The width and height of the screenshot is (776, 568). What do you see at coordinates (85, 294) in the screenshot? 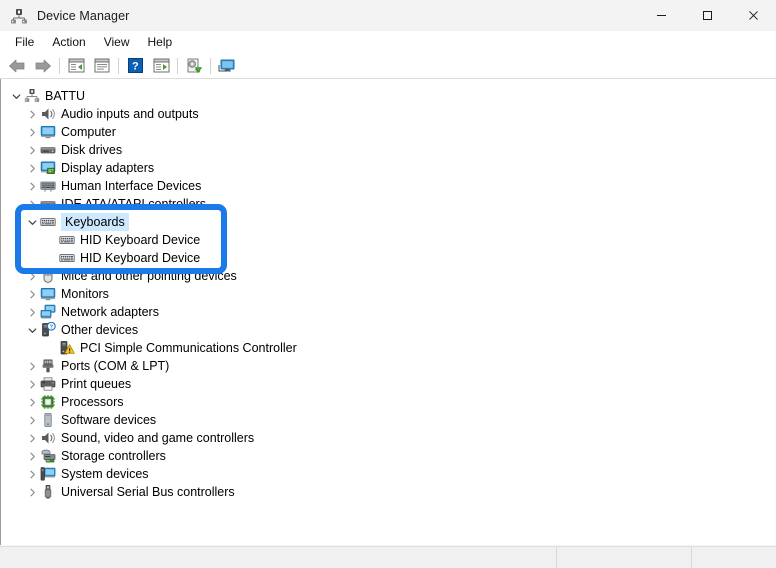
I see `tree-item-label: Monitors` at bounding box center [85, 294].